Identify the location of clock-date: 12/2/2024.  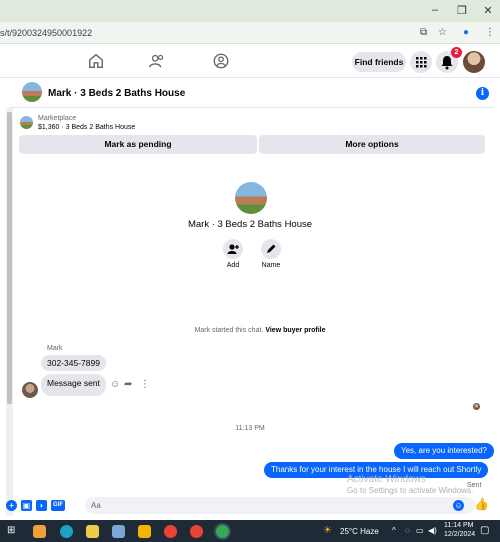
(459, 534).